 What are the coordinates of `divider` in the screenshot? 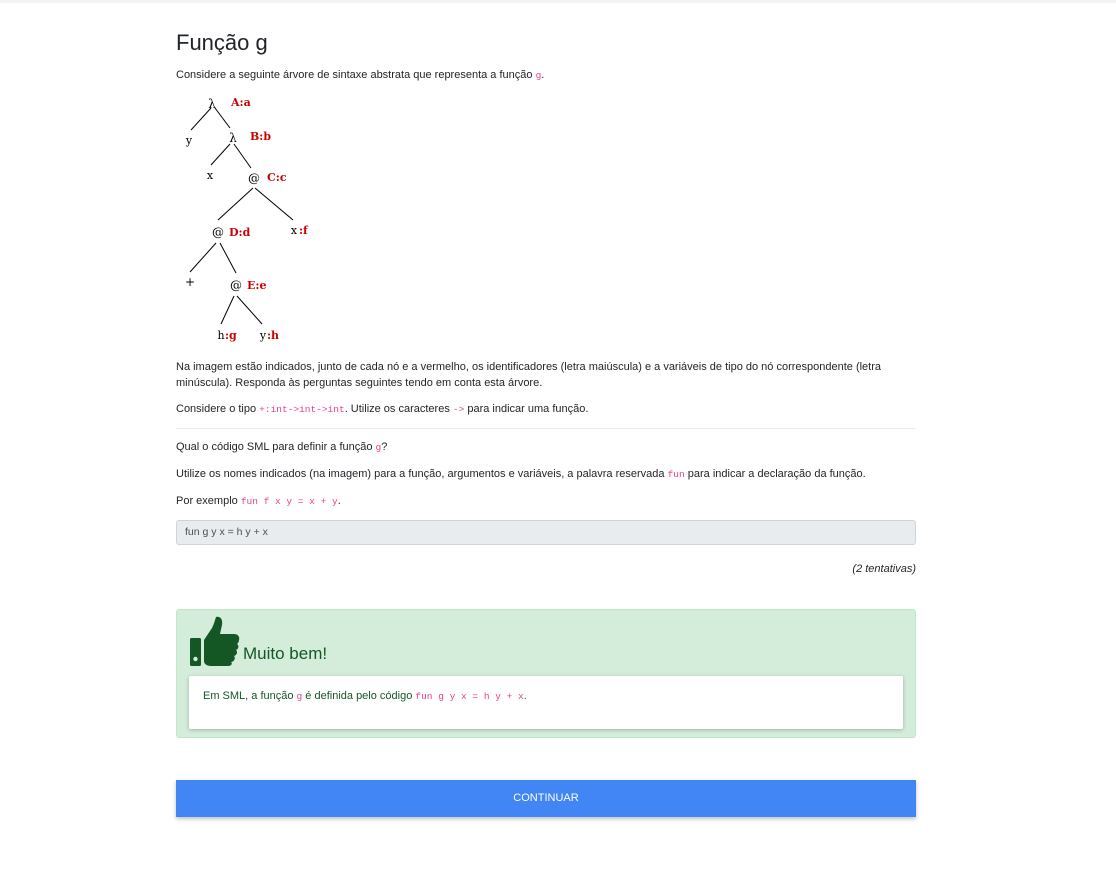 It's located at (546, 428).